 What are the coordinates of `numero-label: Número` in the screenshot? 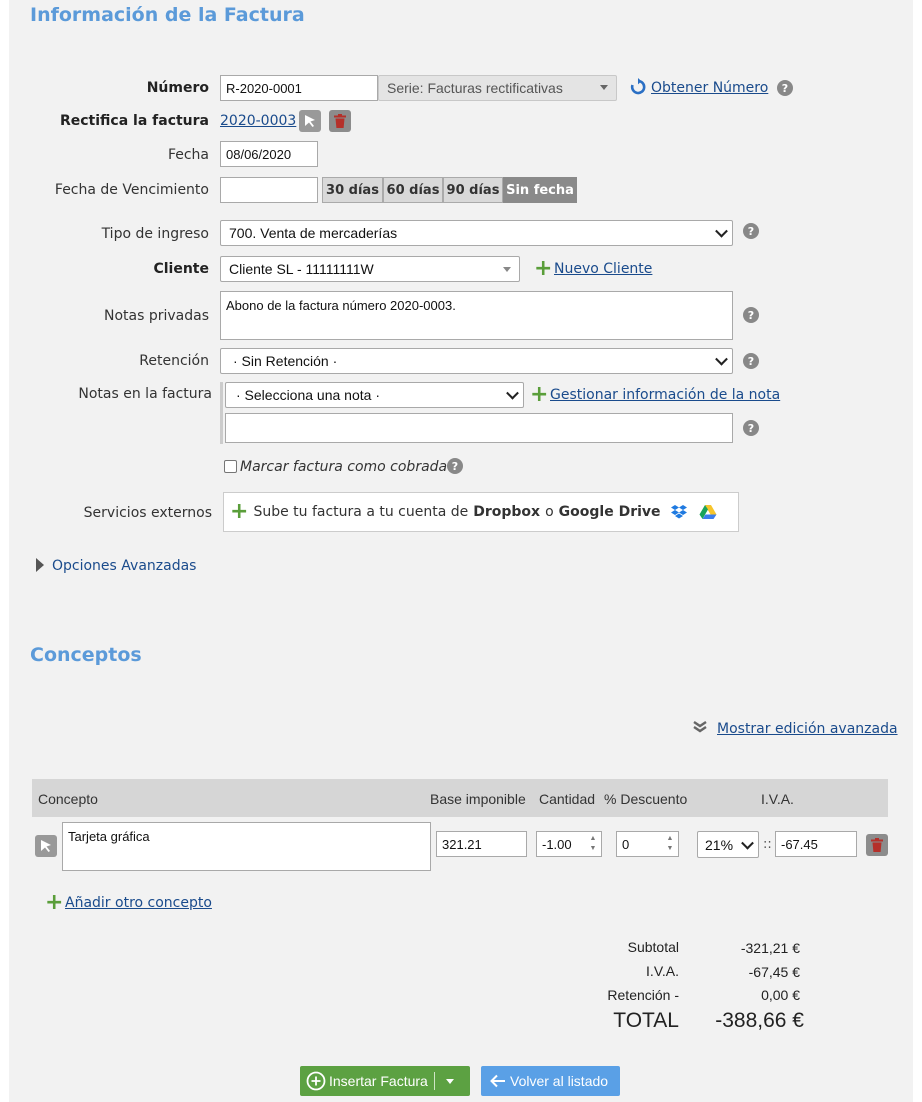 It's located at (177, 88).